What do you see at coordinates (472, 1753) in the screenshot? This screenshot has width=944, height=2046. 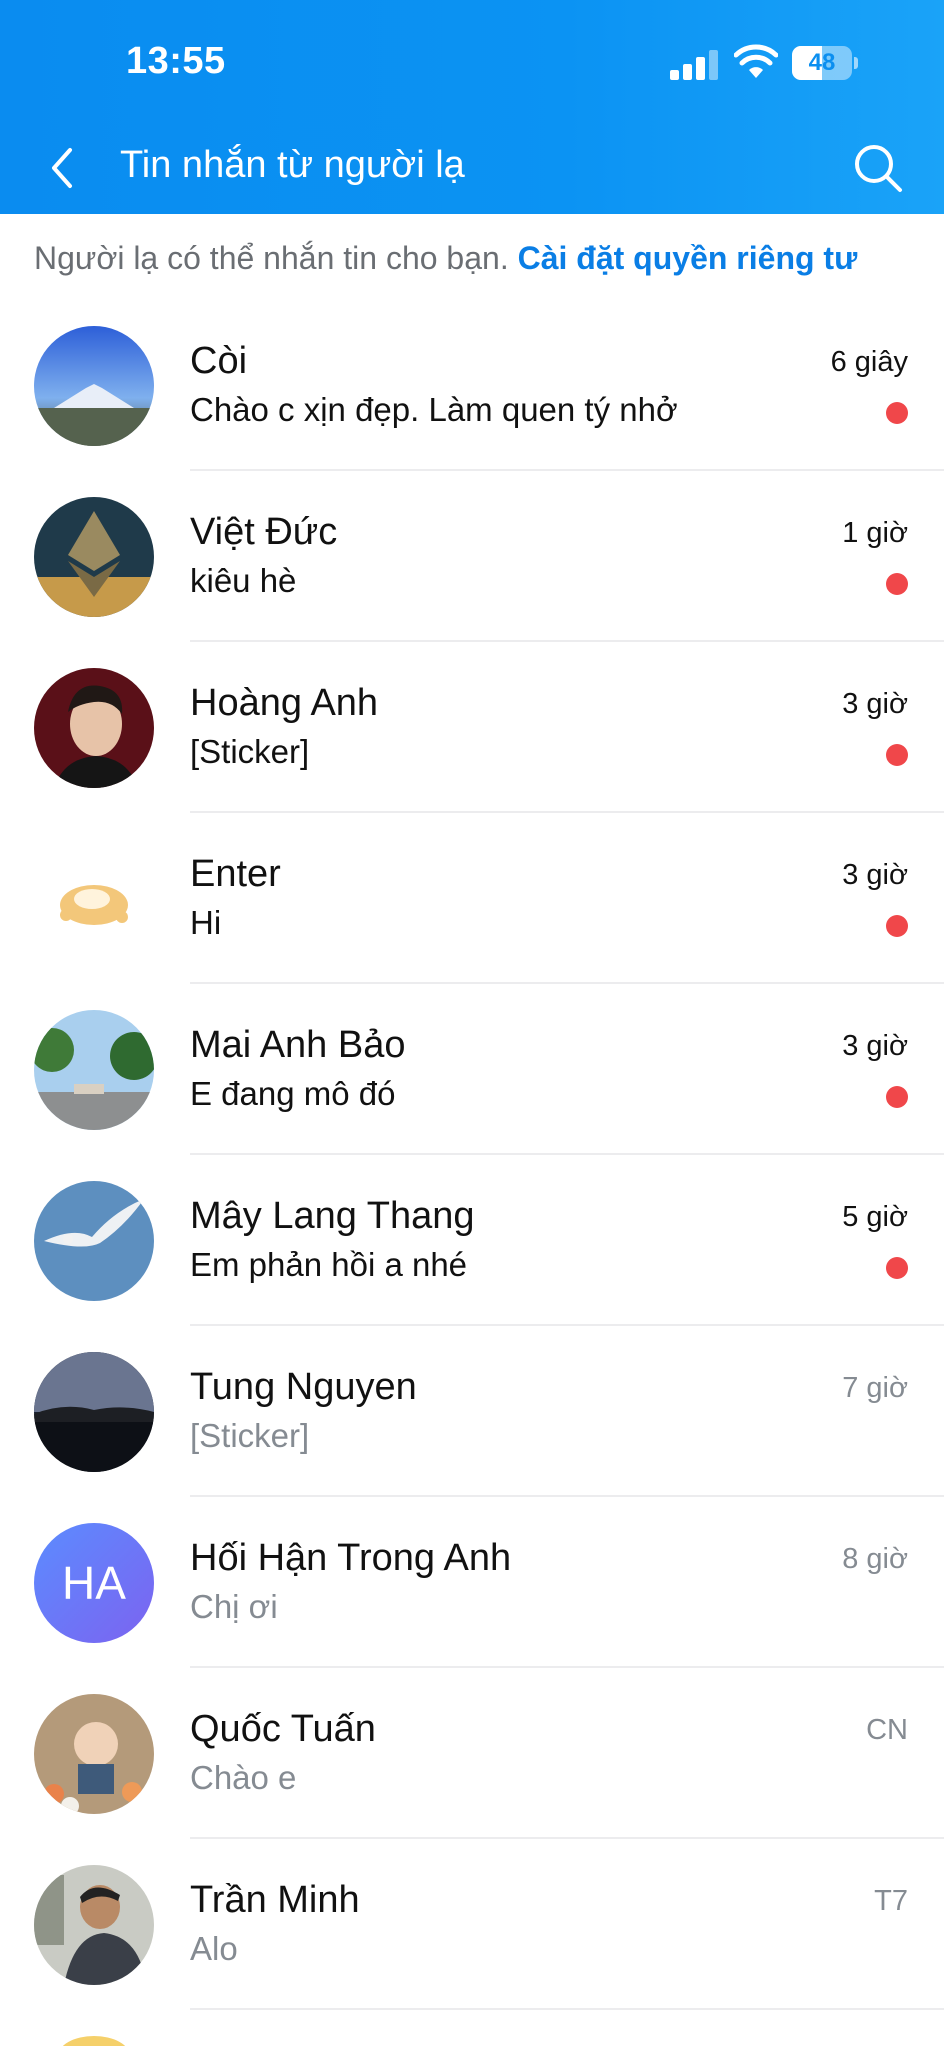 I see `message-item: Quốc Tuấn Chào e CN` at bounding box center [472, 1753].